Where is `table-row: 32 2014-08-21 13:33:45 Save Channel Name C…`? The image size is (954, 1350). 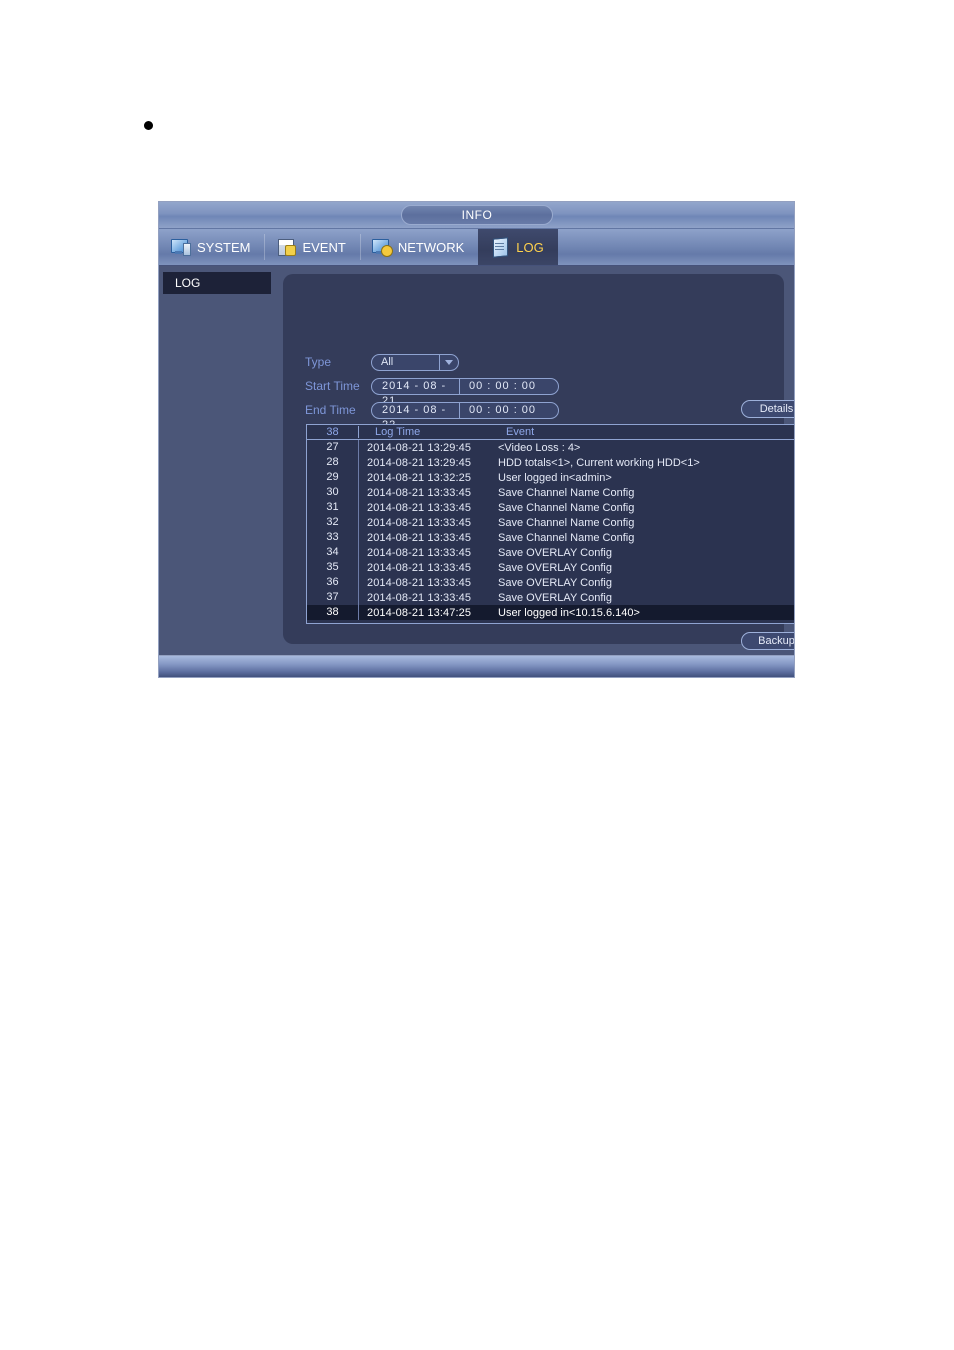 table-row: 32 2014-08-21 13:33:45 Save Channel Name C… is located at coordinates (550, 522).